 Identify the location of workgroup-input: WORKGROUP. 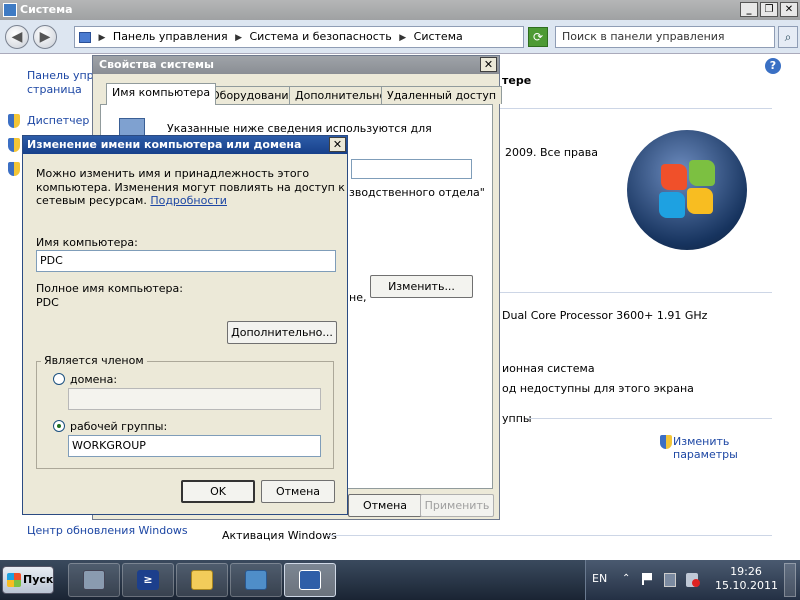
(194, 446).